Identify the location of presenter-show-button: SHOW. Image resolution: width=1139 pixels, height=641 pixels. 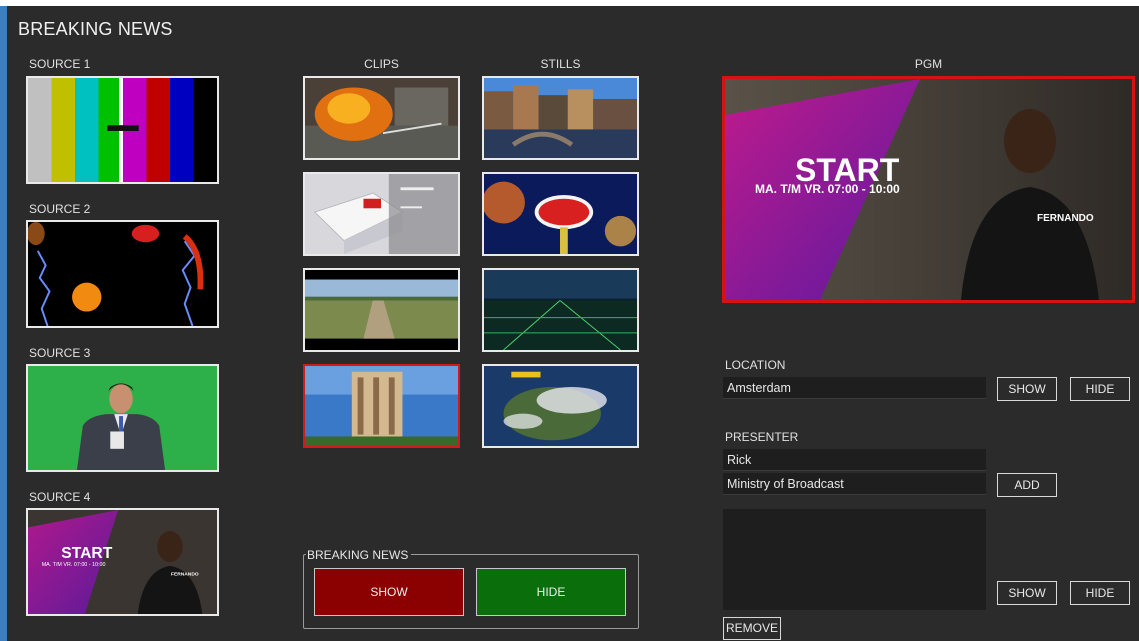
(1027, 593).